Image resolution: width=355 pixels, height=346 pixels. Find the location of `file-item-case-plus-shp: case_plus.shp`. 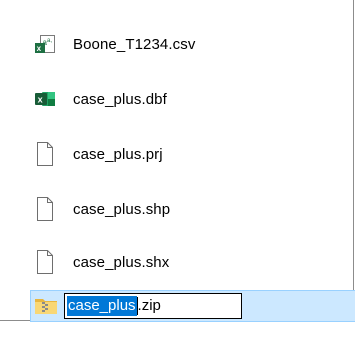

file-item-case-plus-shp: case_plus.shp is located at coordinates (101, 209).